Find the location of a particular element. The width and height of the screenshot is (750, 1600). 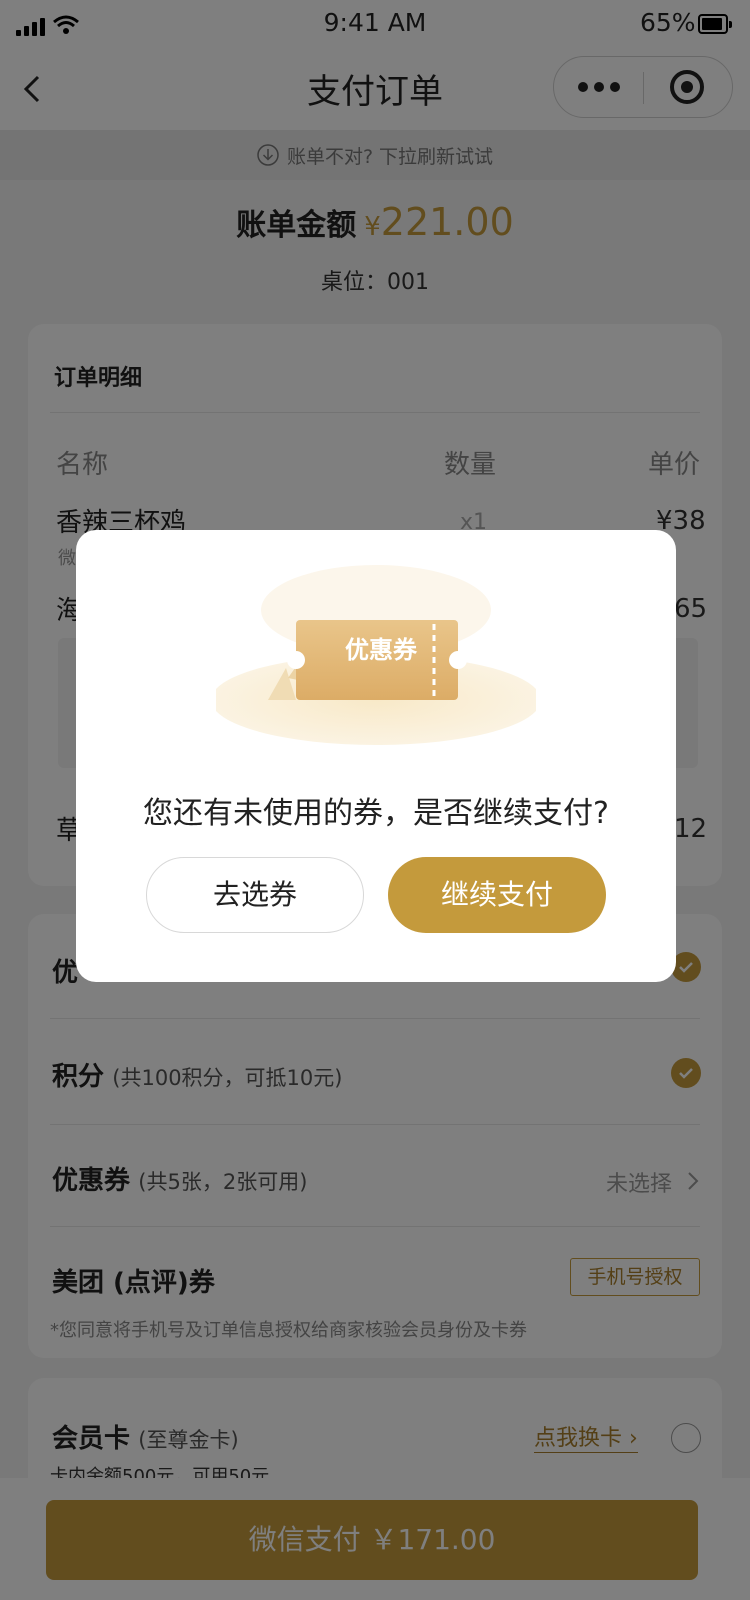

continue-pay-button: 继续支付 is located at coordinates (497, 895).